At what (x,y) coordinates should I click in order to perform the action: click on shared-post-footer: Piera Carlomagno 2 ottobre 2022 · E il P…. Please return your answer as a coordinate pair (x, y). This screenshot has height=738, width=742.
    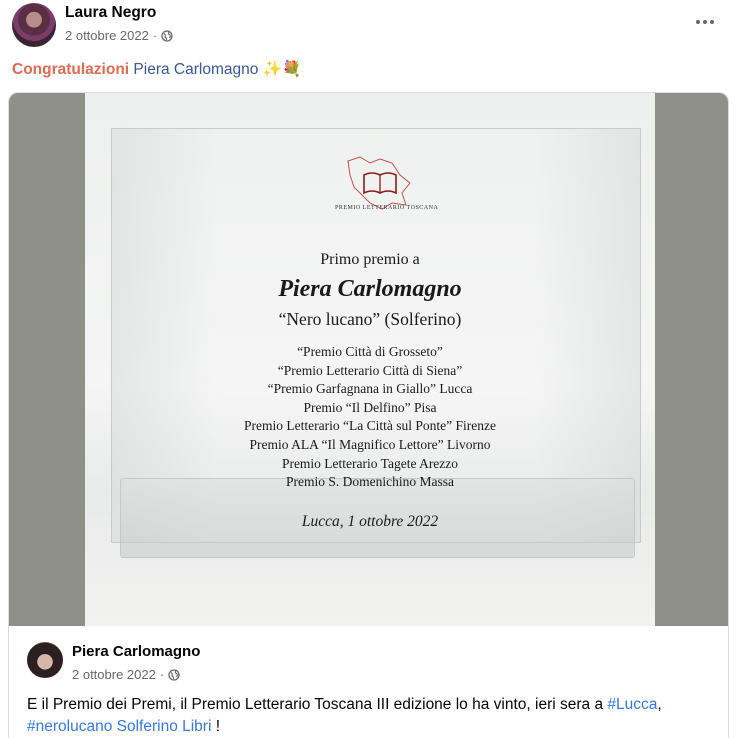
    Looking at the image, I should click on (368, 682).